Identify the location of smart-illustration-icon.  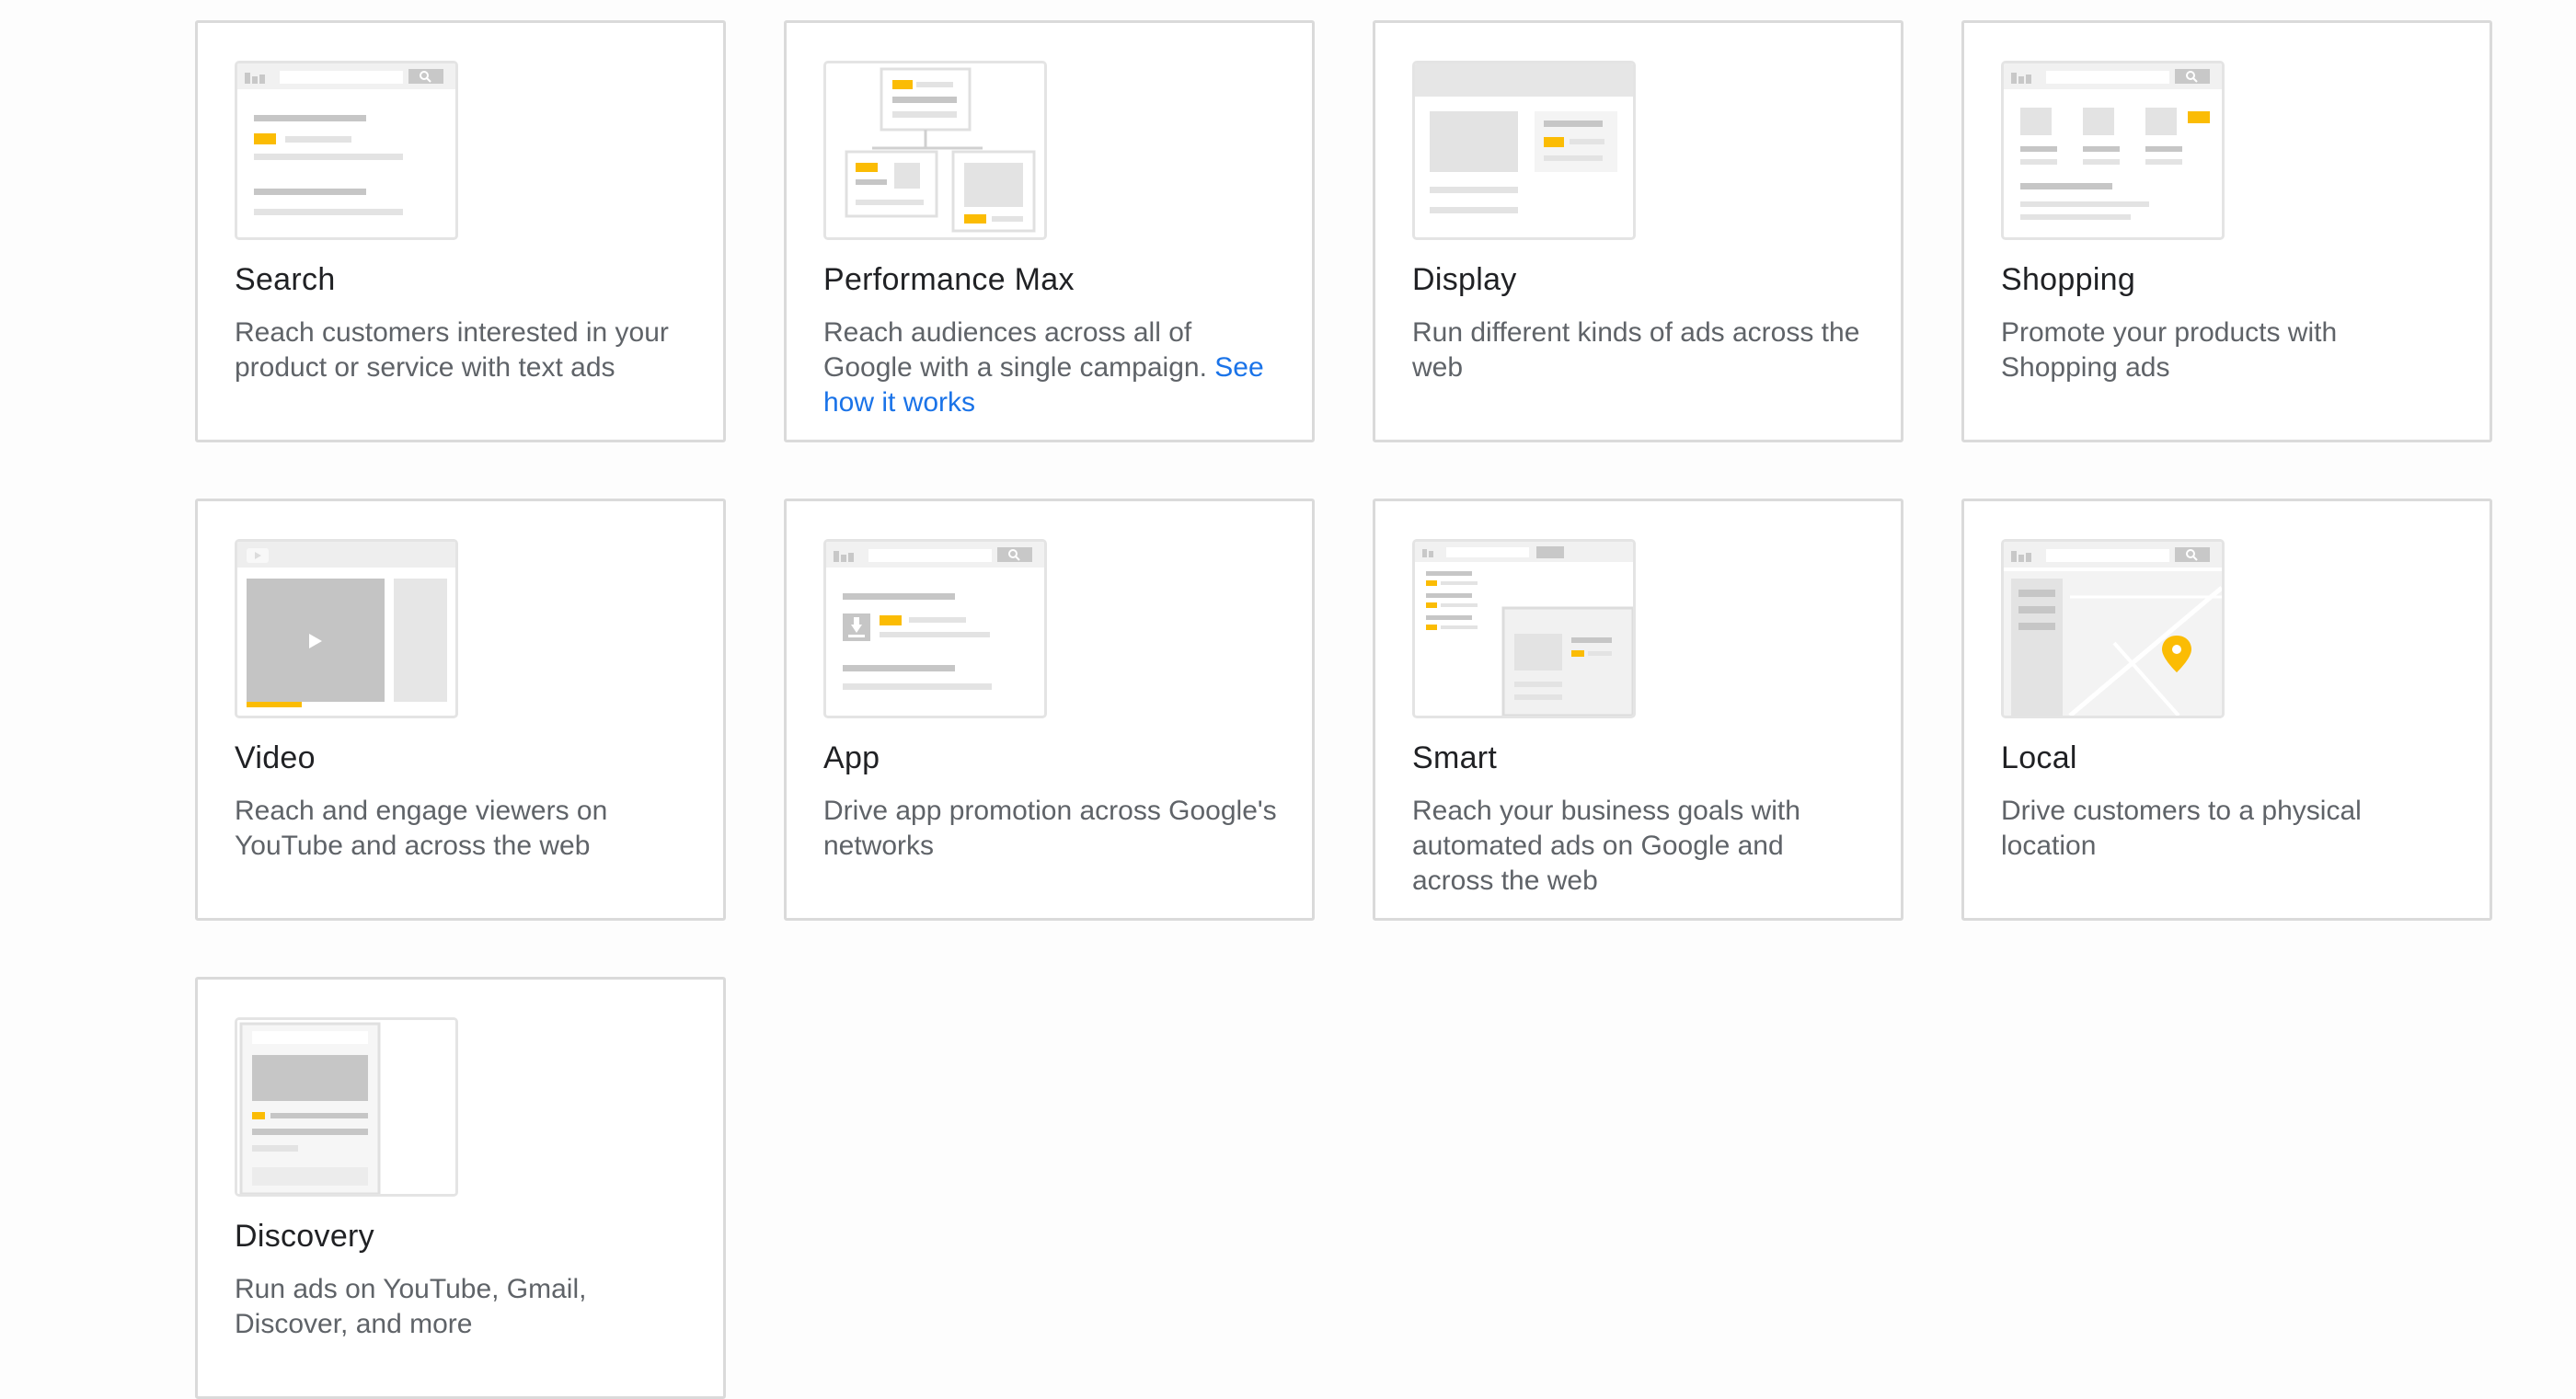
(1524, 628).